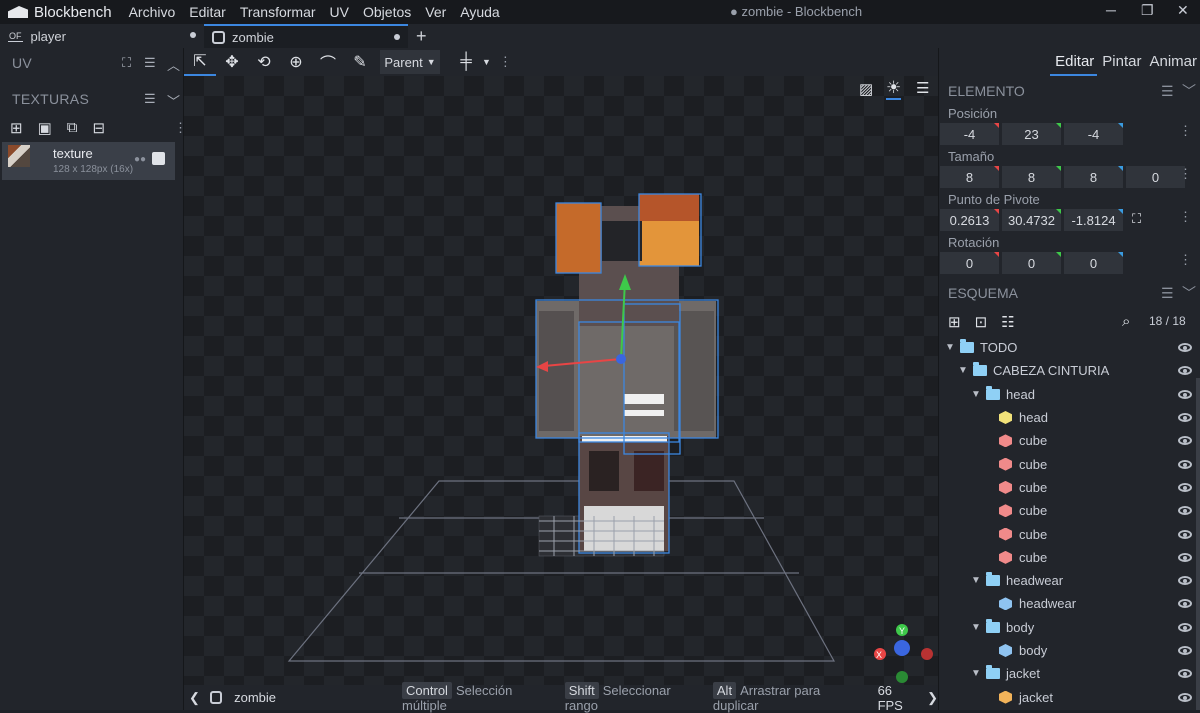  What do you see at coordinates (1069, 673) in the screenshot?
I see `outliner-group: ▼ jacket` at bounding box center [1069, 673].